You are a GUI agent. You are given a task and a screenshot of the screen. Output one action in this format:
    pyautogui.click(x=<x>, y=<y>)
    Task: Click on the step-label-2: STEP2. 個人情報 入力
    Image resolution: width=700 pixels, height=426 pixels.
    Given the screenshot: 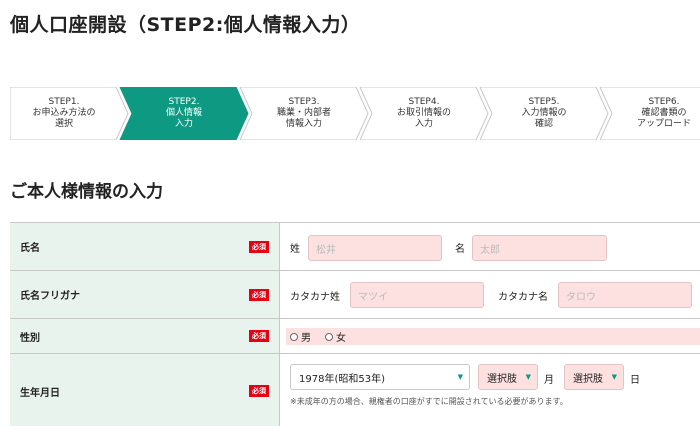 What is the action you would take?
    pyautogui.click(x=183, y=113)
    